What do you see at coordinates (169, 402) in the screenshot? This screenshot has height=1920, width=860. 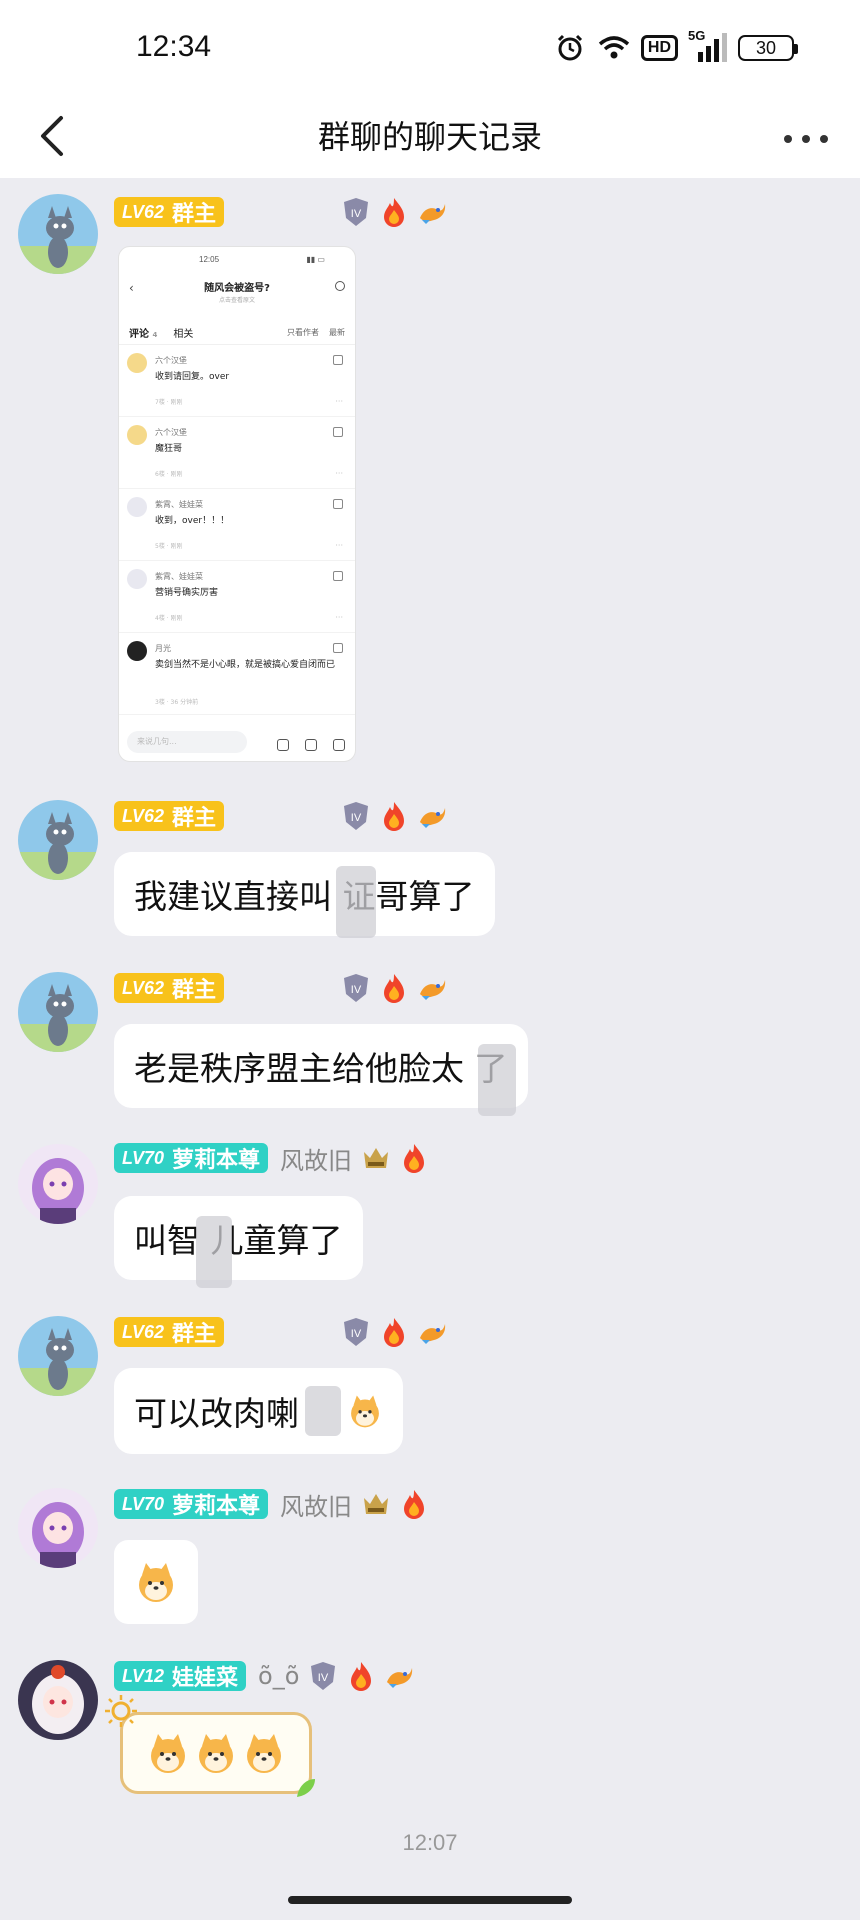 I see `comment-meta: 7楼 · 刚刚` at bounding box center [169, 402].